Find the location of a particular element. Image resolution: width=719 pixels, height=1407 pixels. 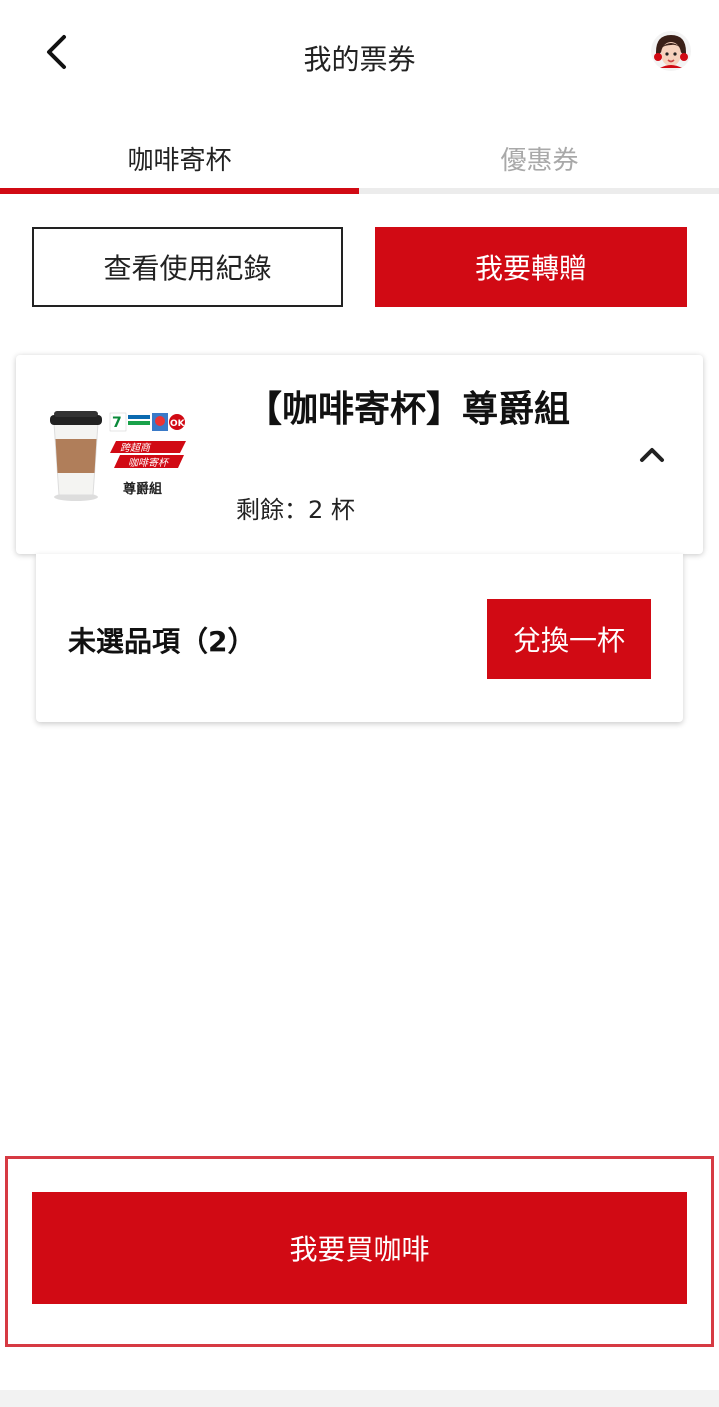

page-title: 我的票券 is located at coordinates (359, 59).